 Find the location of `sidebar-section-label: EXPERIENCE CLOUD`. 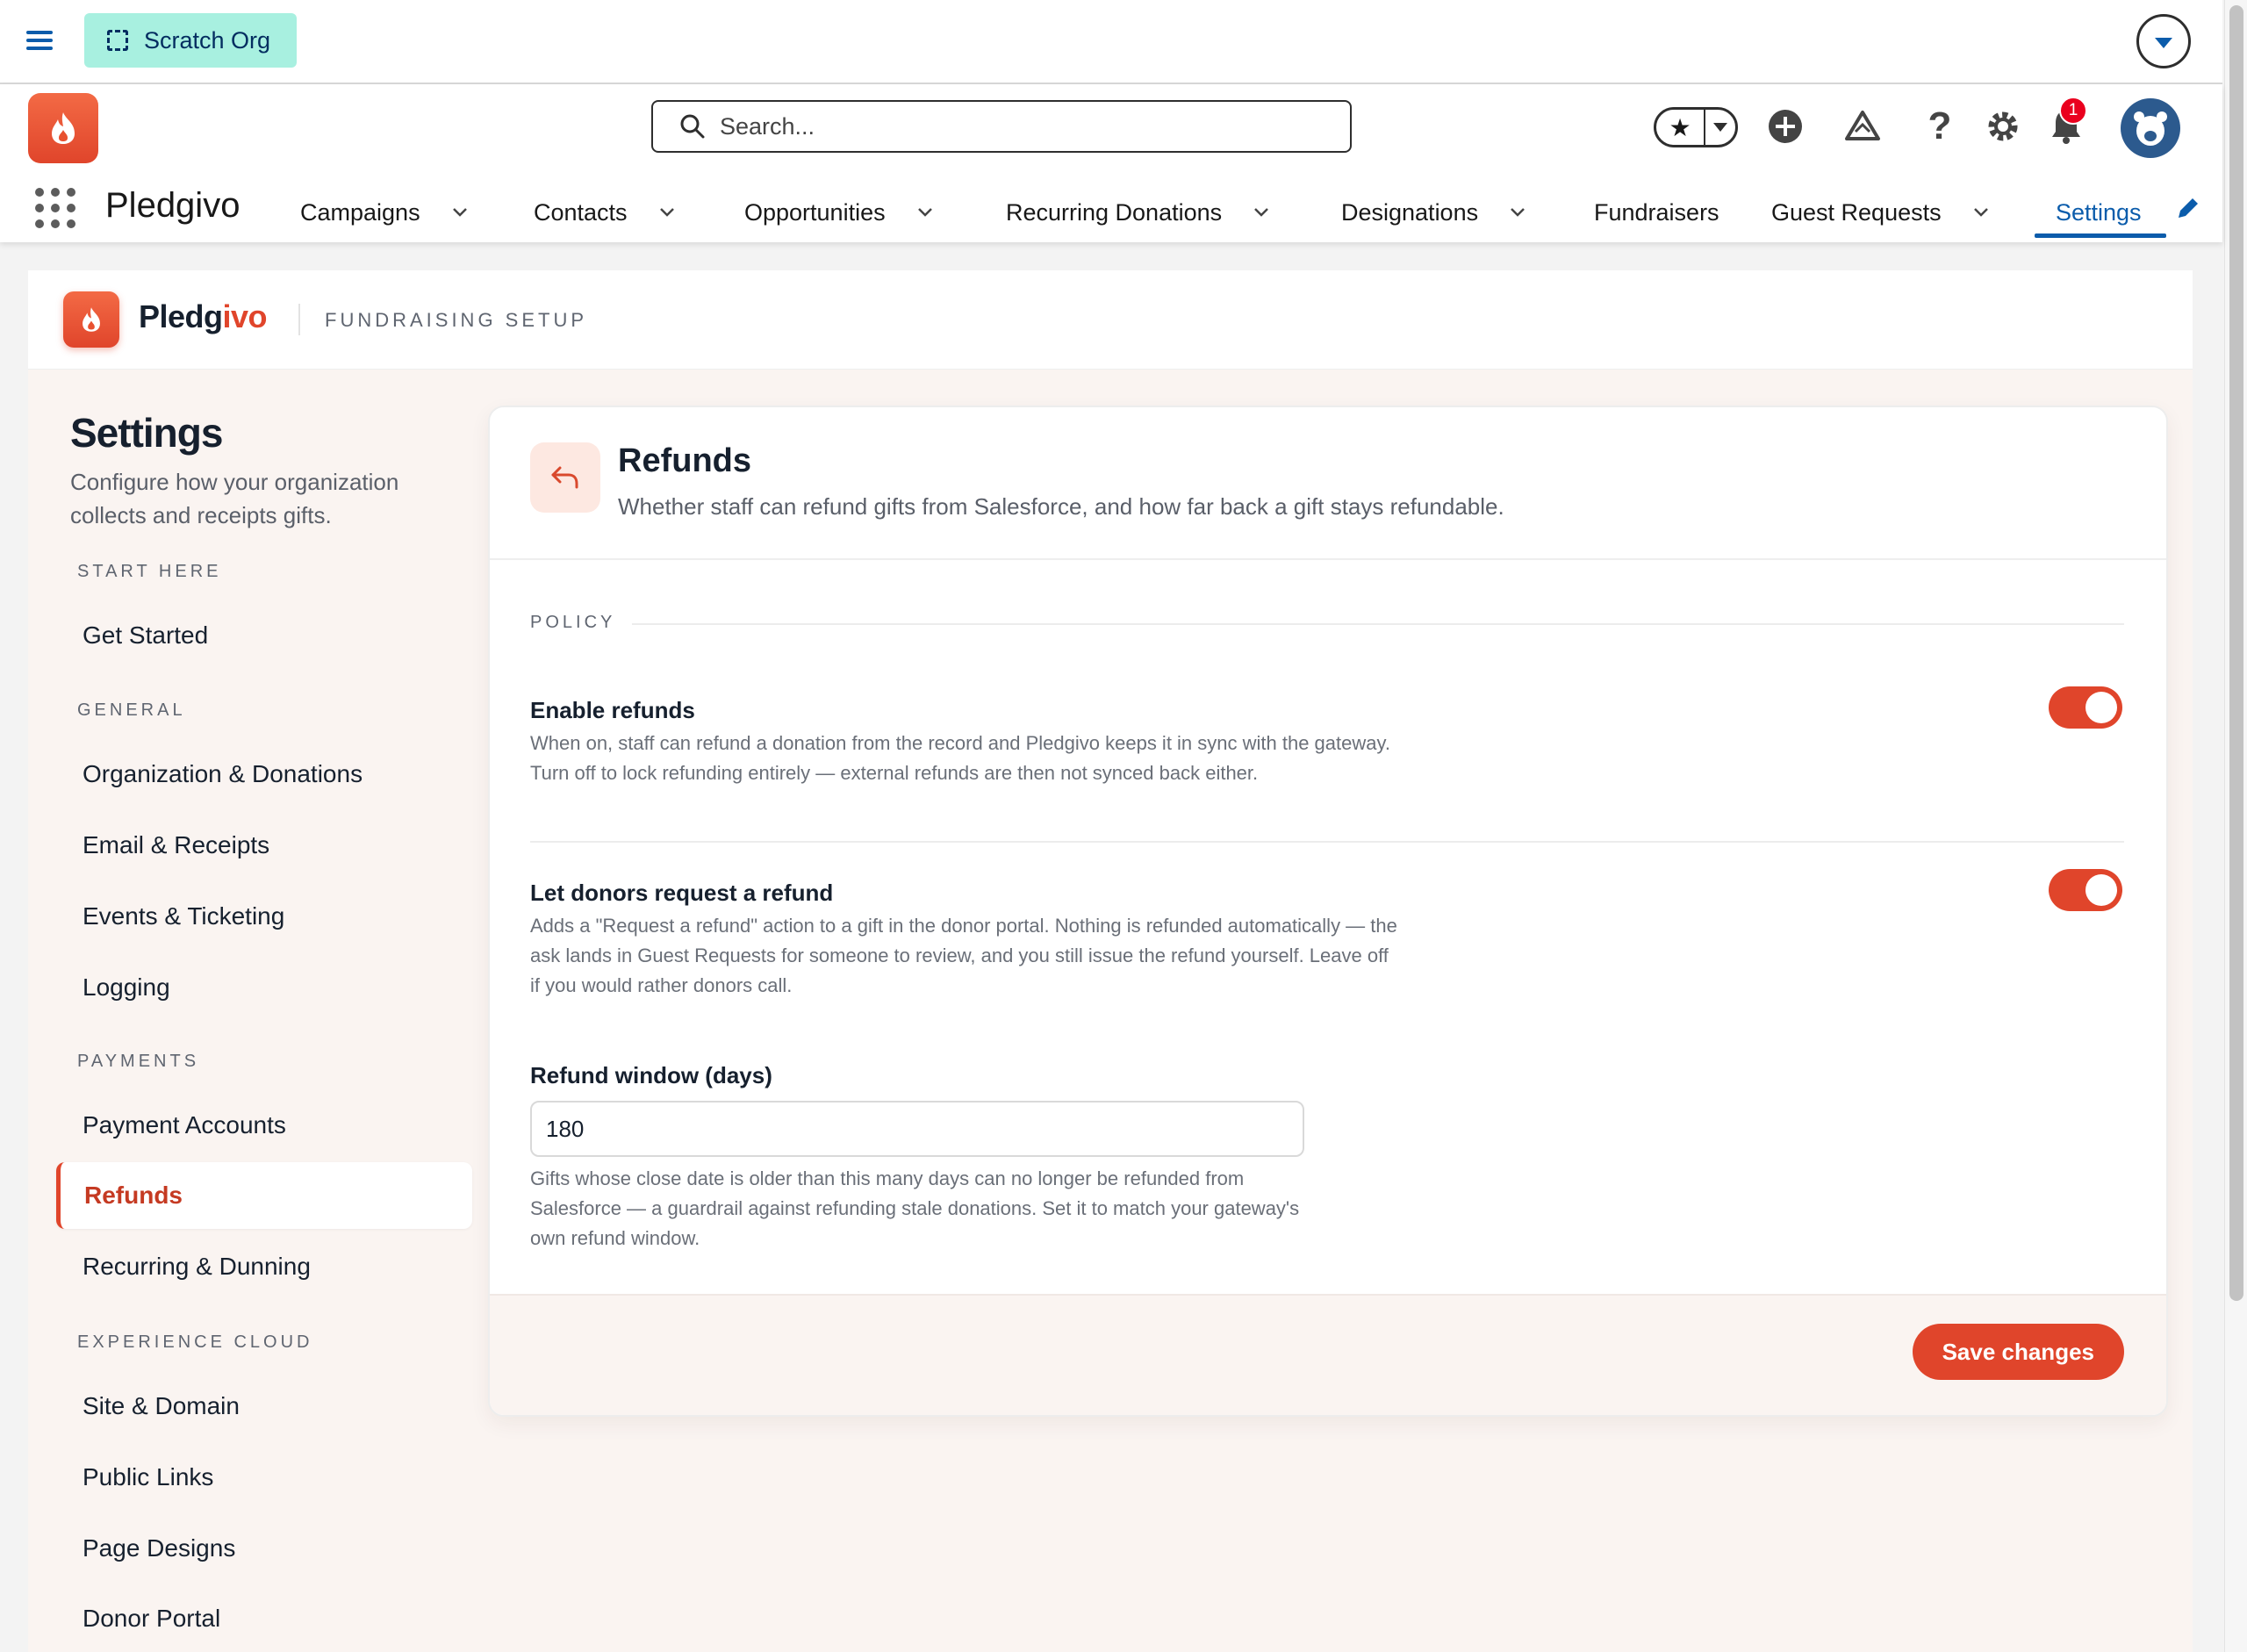

sidebar-section-label: EXPERIENCE CLOUD is located at coordinates (195, 1342).